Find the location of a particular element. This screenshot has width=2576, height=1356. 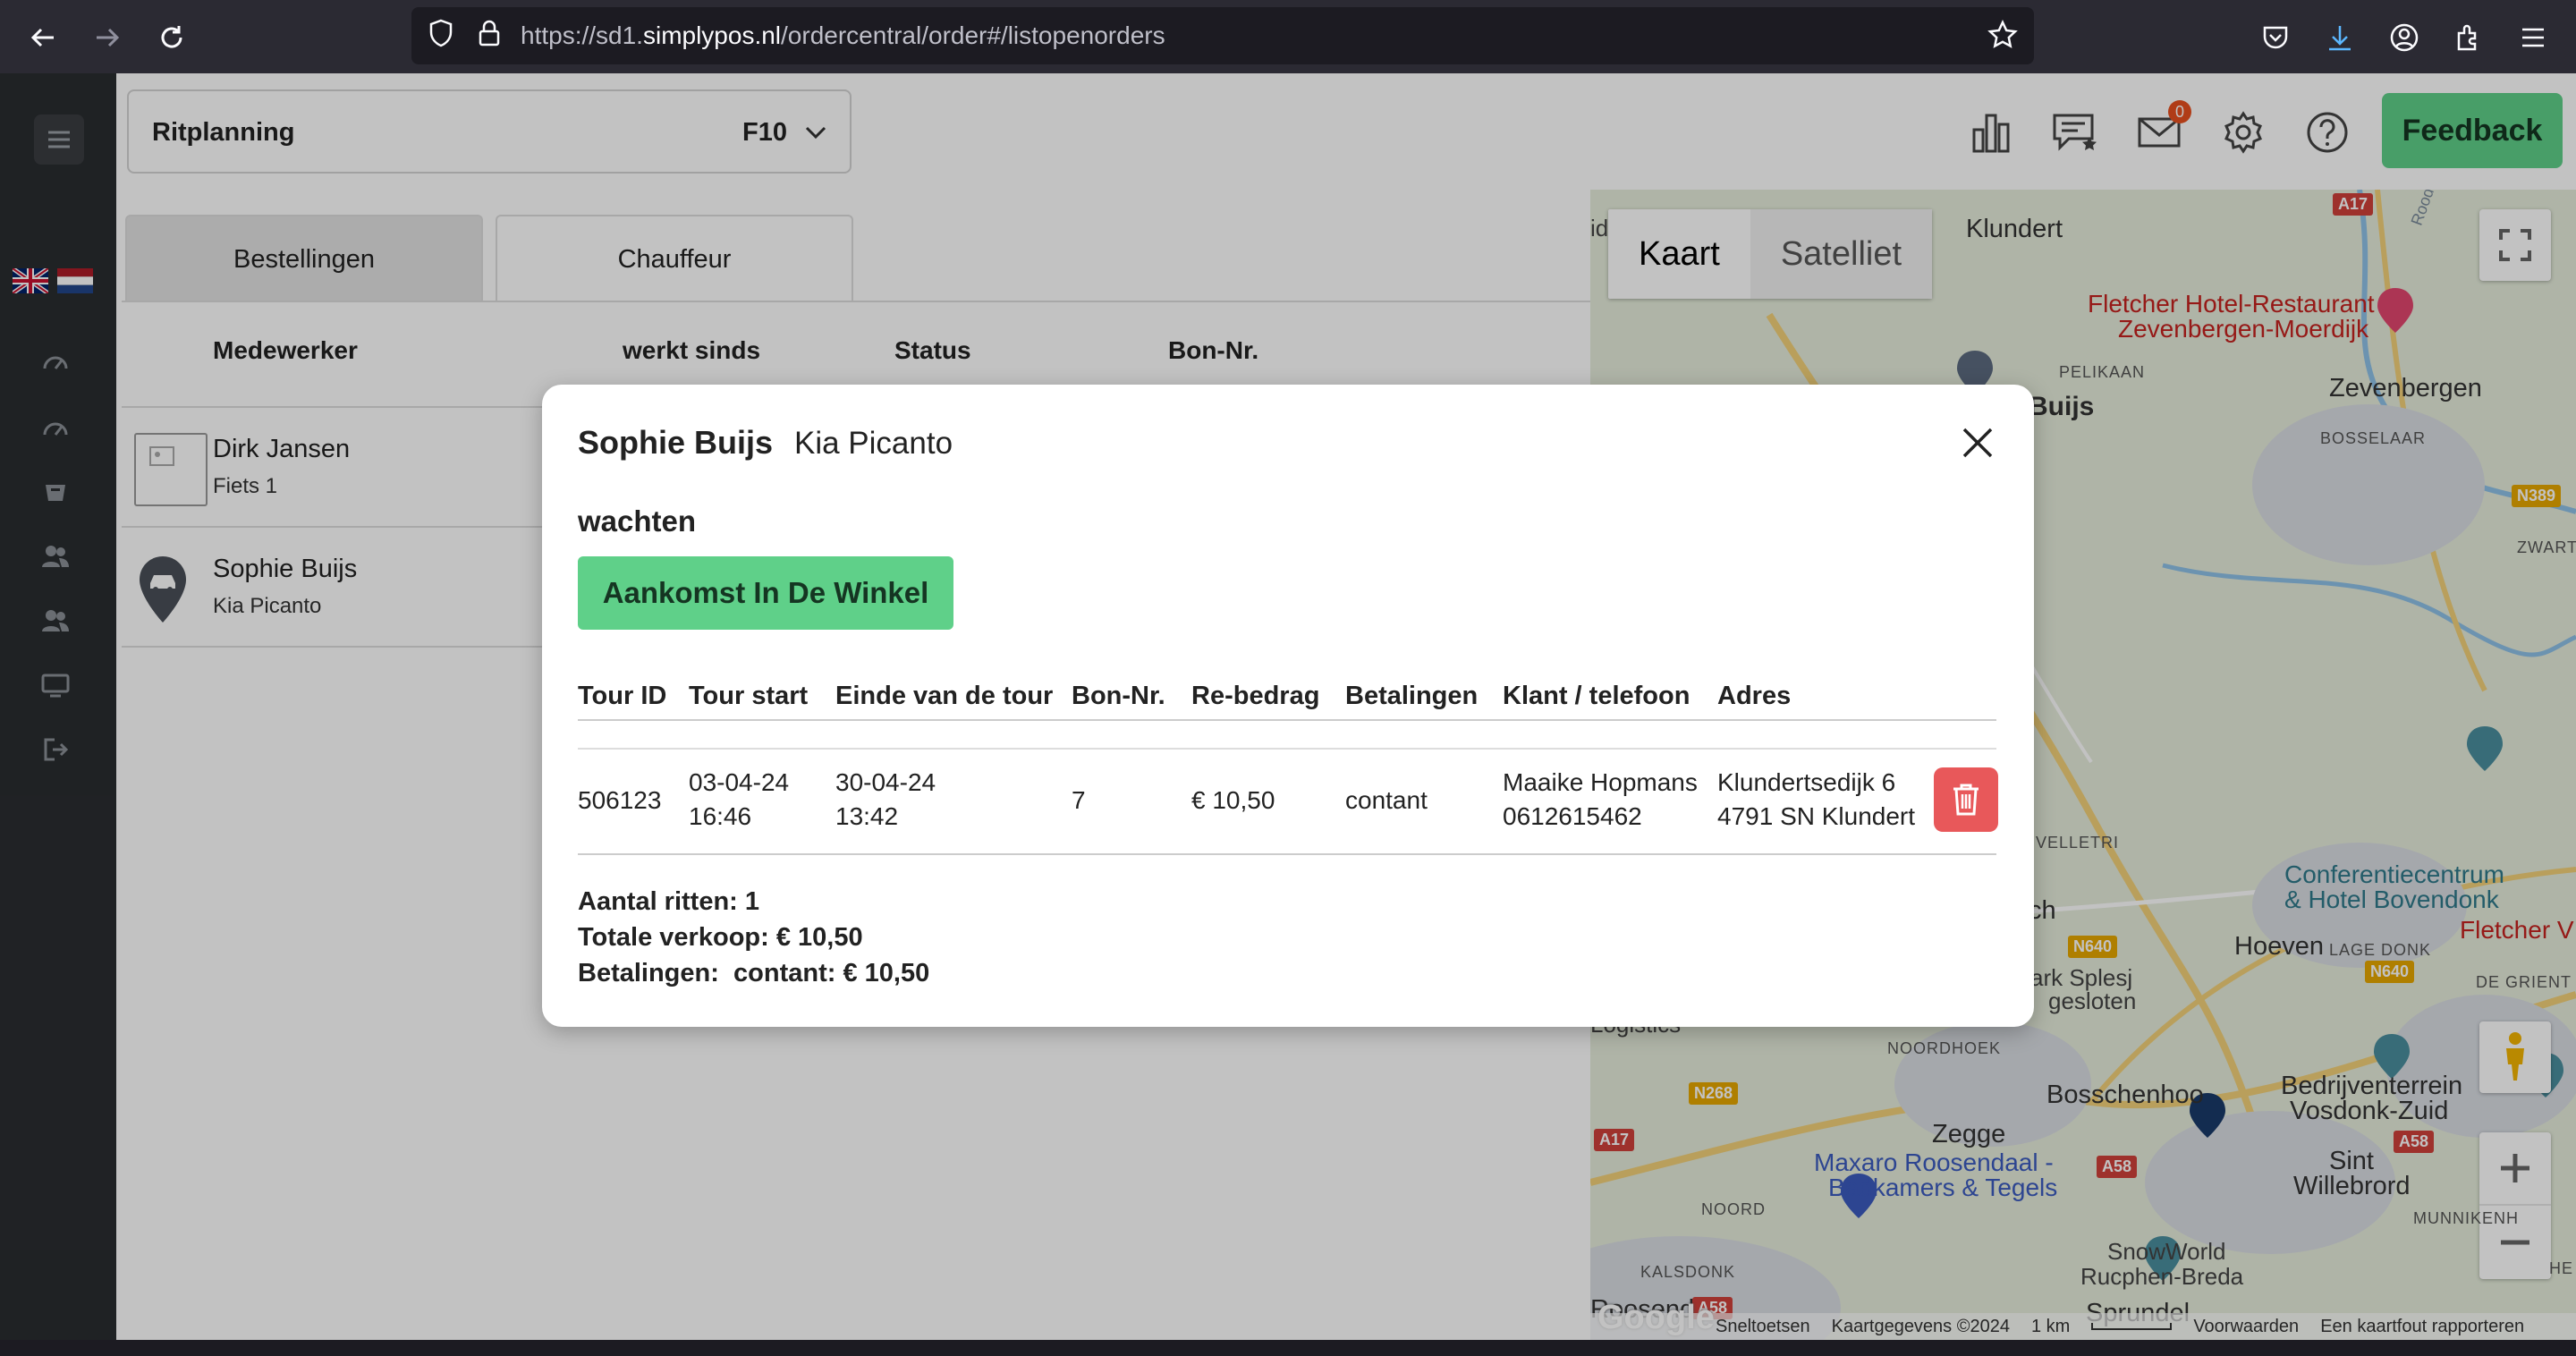

summary-rides: Aantal ritten: 1 is located at coordinates (669, 901).